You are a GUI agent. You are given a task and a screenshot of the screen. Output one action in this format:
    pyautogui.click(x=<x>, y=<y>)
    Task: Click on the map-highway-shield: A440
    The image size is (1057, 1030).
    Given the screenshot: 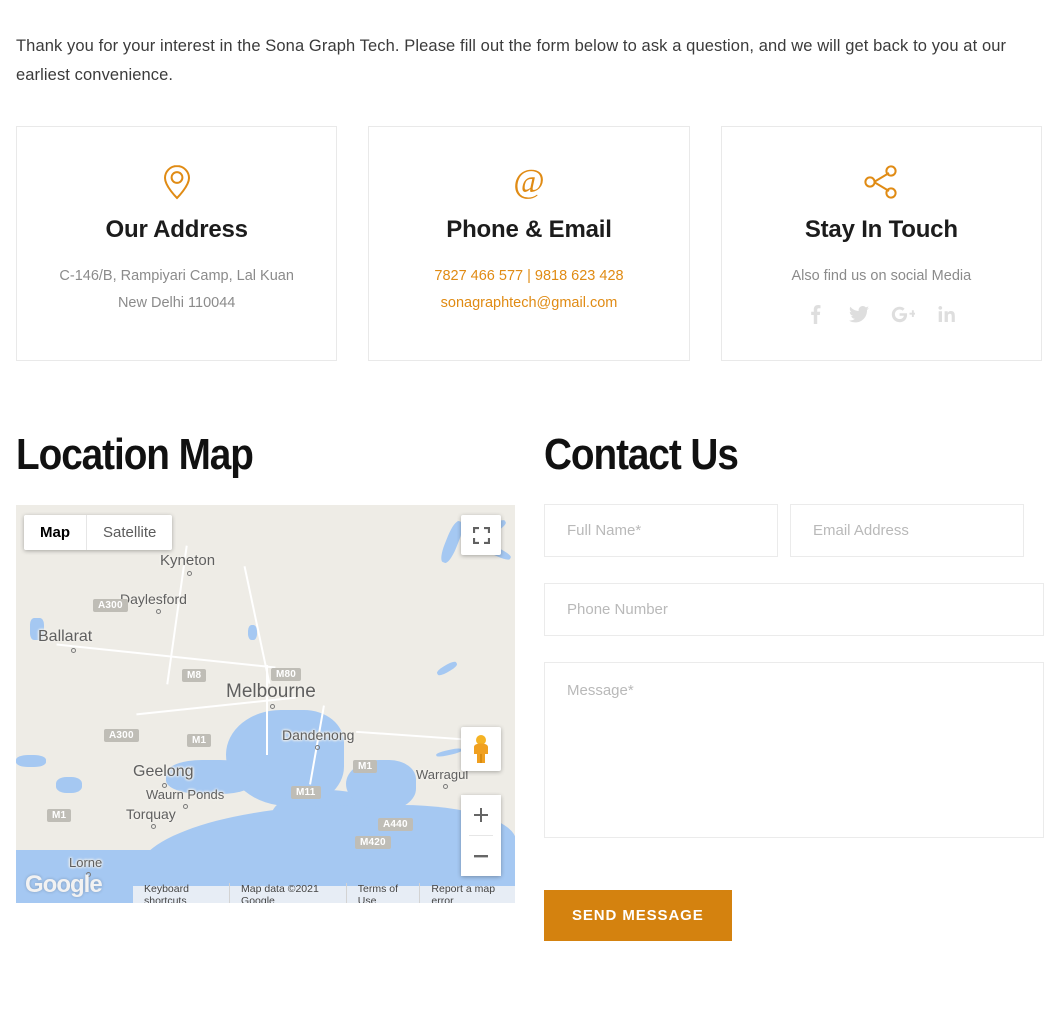 What is the action you would take?
    pyautogui.click(x=395, y=824)
    